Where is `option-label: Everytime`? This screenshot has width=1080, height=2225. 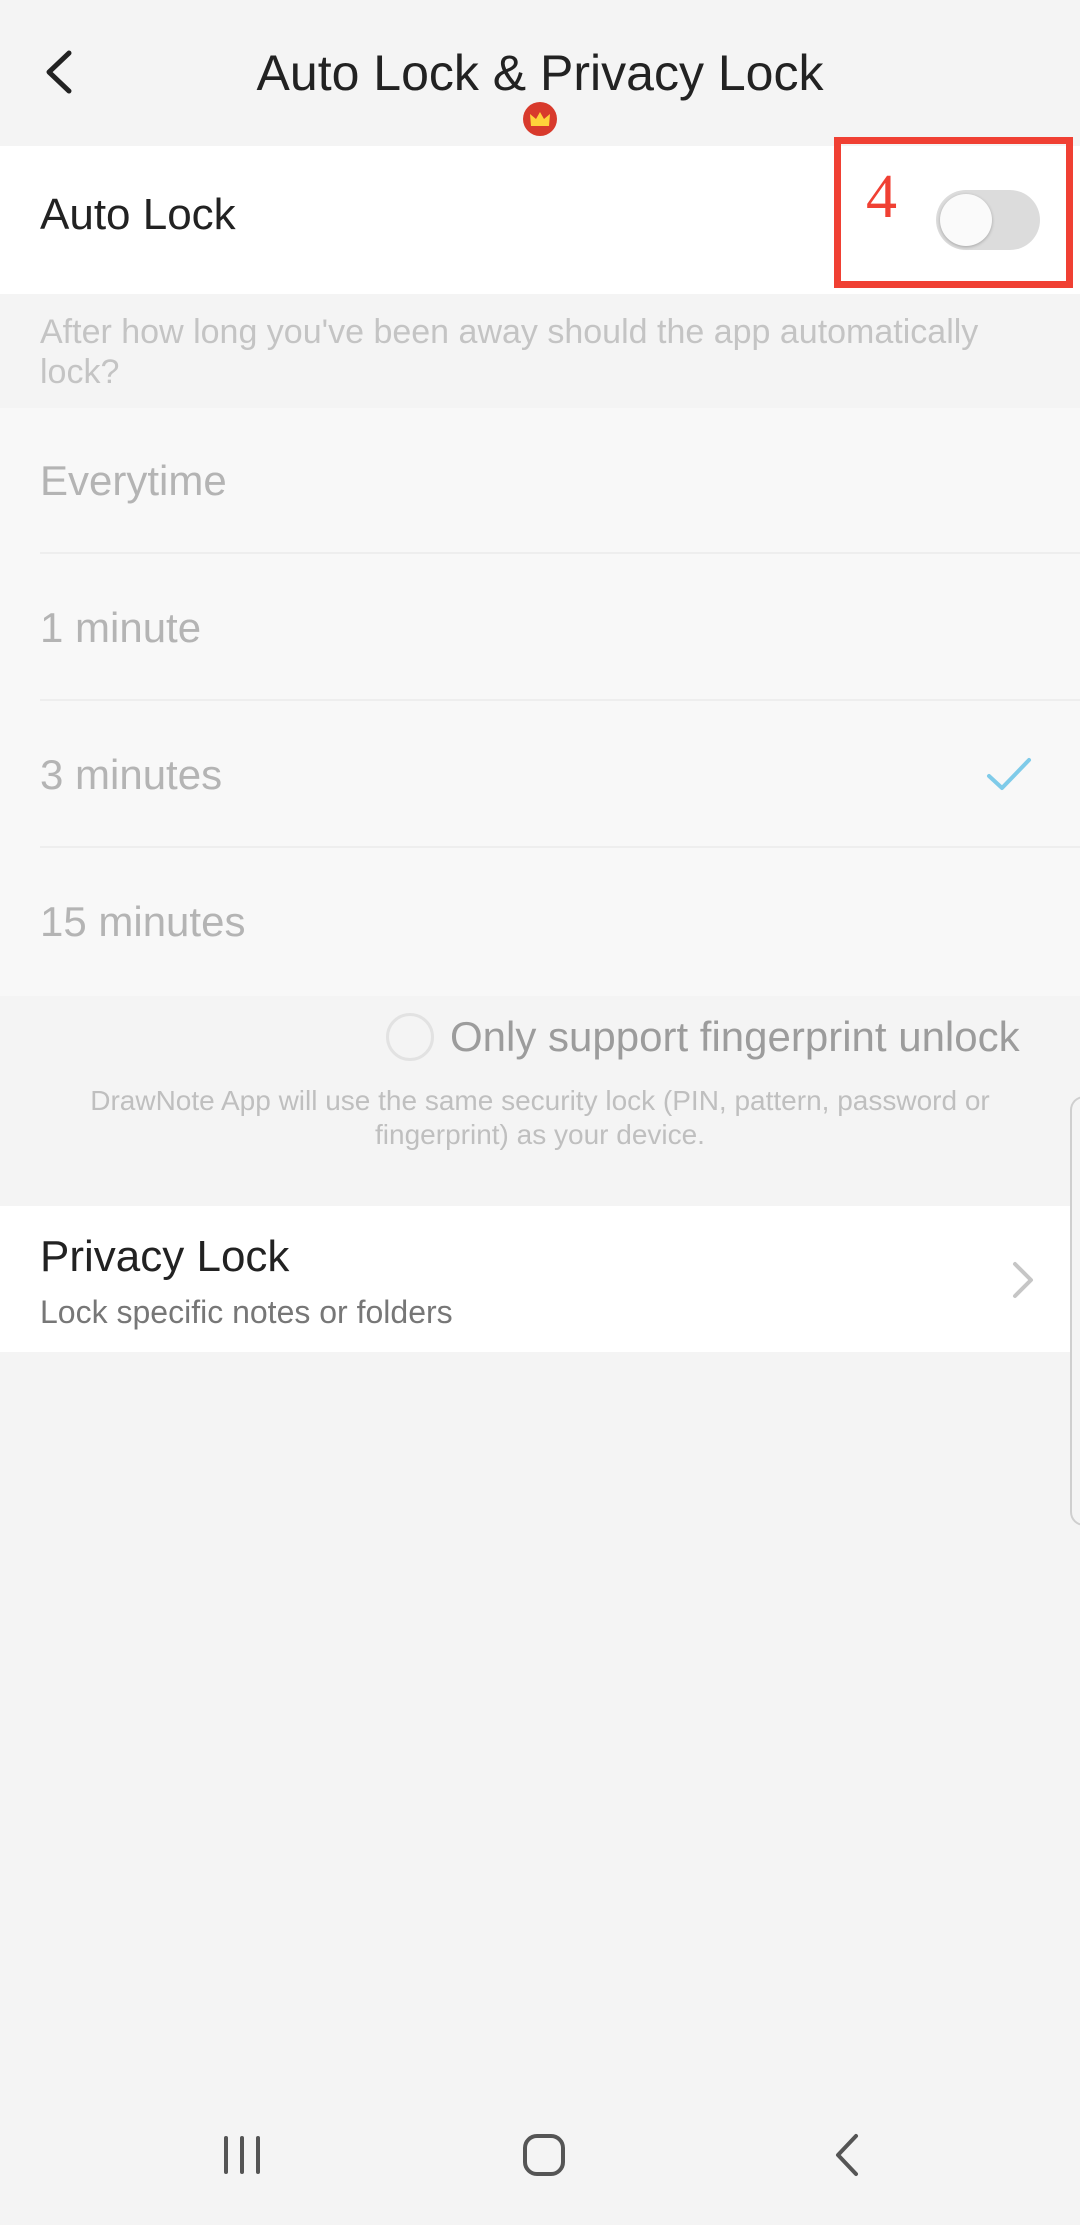 option-label: Everytime is located at coordinates (133, 480).